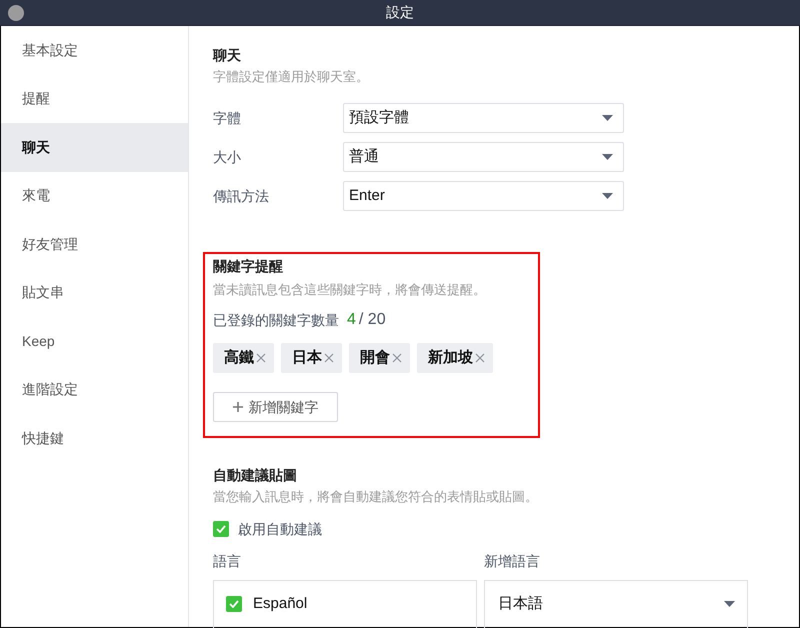 The image size is (800, 628). What do you see at coordinates (94, 147) in the screenshot?
I see `sidebar-item: 聊天` at bounding box center [94, 147].